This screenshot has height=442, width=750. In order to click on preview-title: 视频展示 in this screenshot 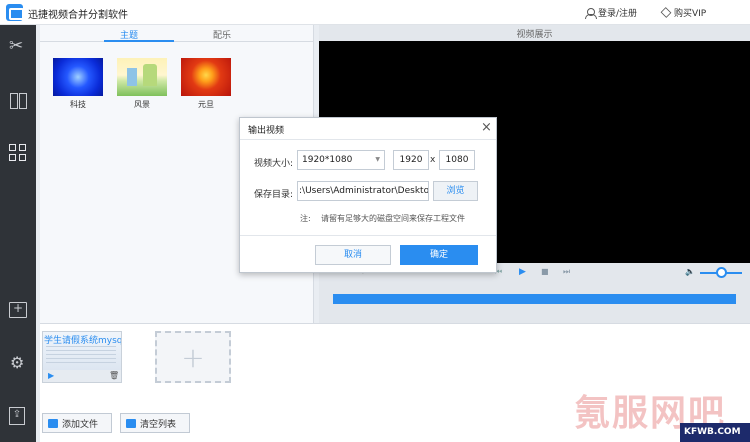, I will do `click(534, 35)`.